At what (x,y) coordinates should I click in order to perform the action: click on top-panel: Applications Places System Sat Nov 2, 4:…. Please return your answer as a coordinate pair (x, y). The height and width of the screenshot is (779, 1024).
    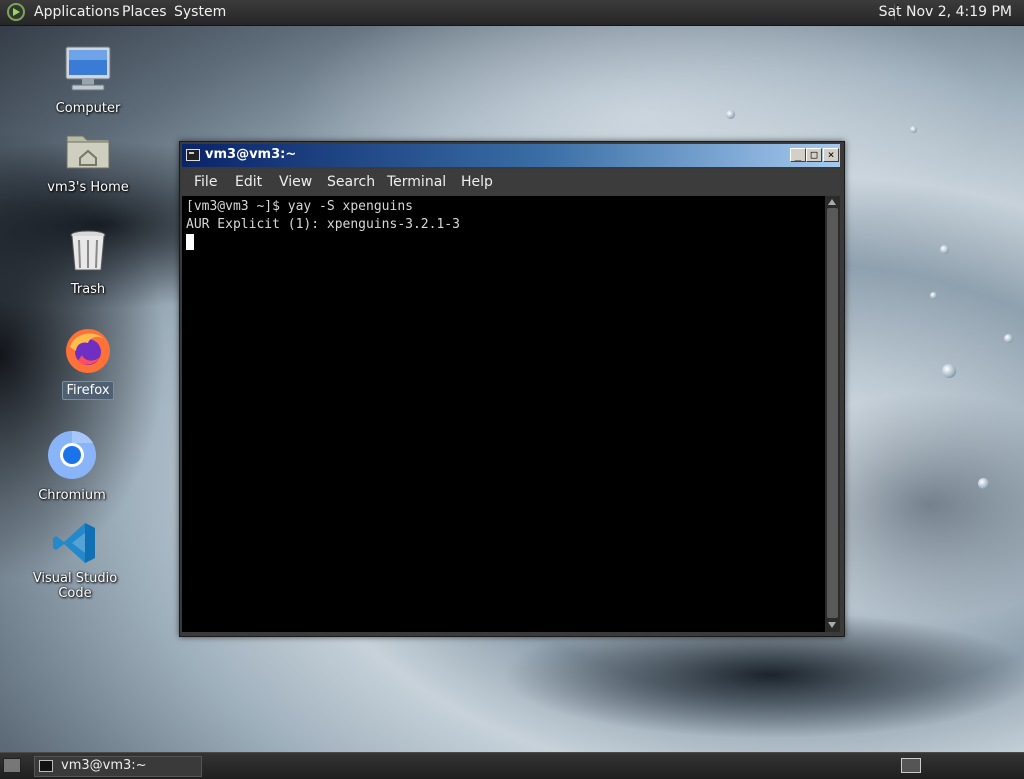
    Looking at the image, I should click on (512, 13).